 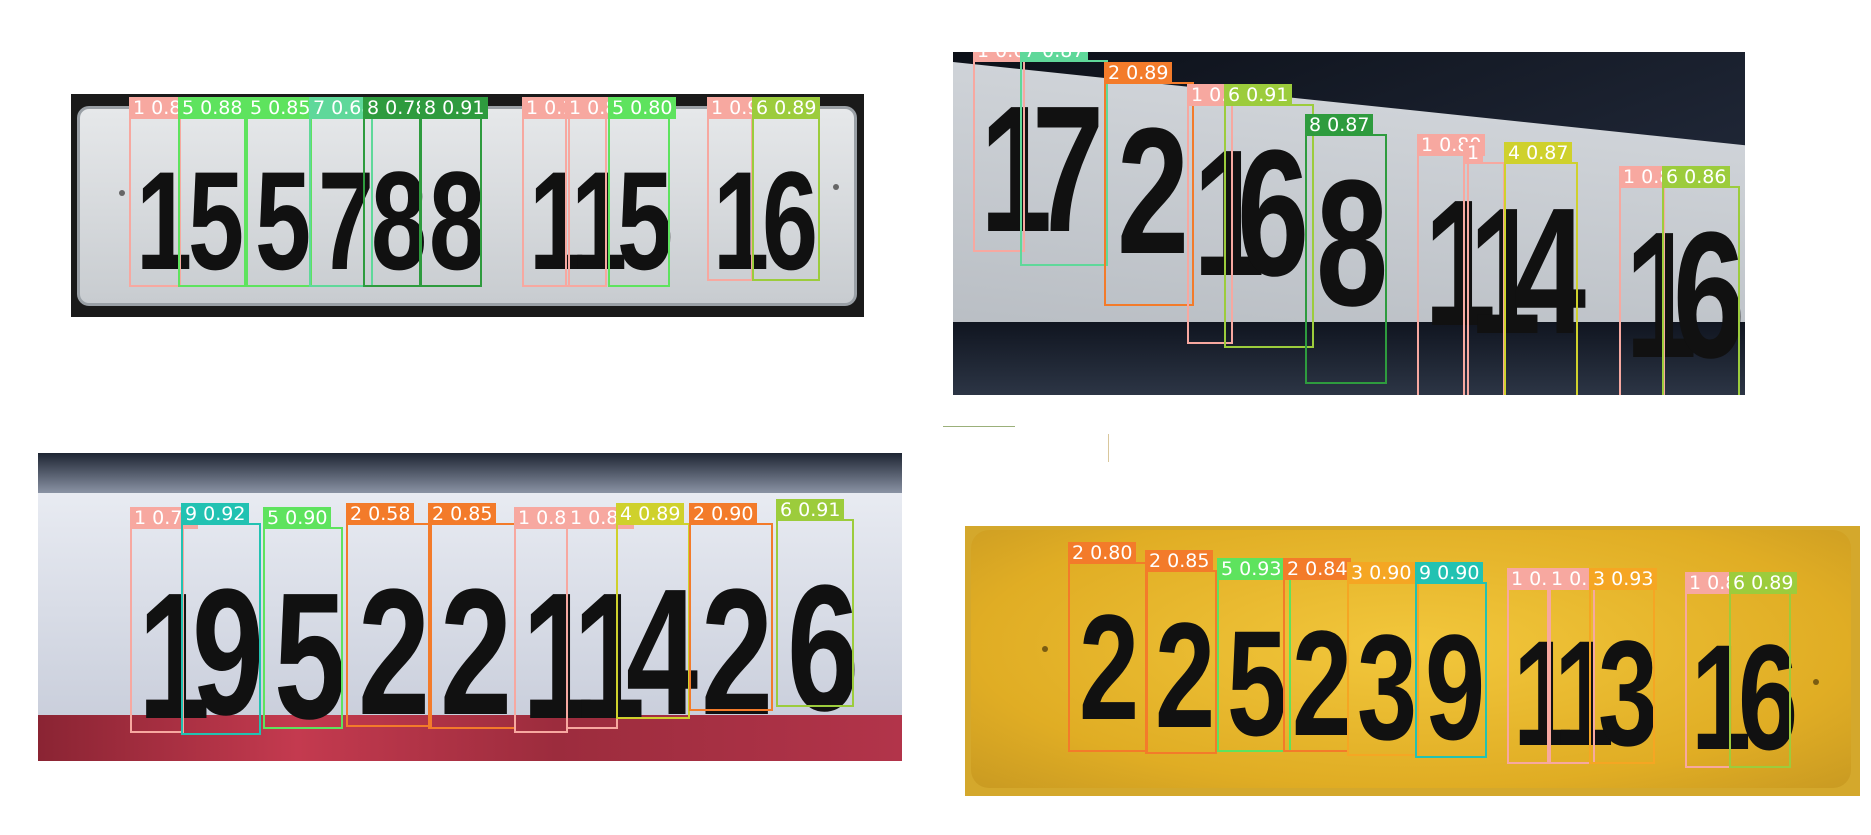 What do you see at coordinates (1254, 655) in the screenshot?
I see `detection-box: 5 0.93` at bounding box center [1254, 655].